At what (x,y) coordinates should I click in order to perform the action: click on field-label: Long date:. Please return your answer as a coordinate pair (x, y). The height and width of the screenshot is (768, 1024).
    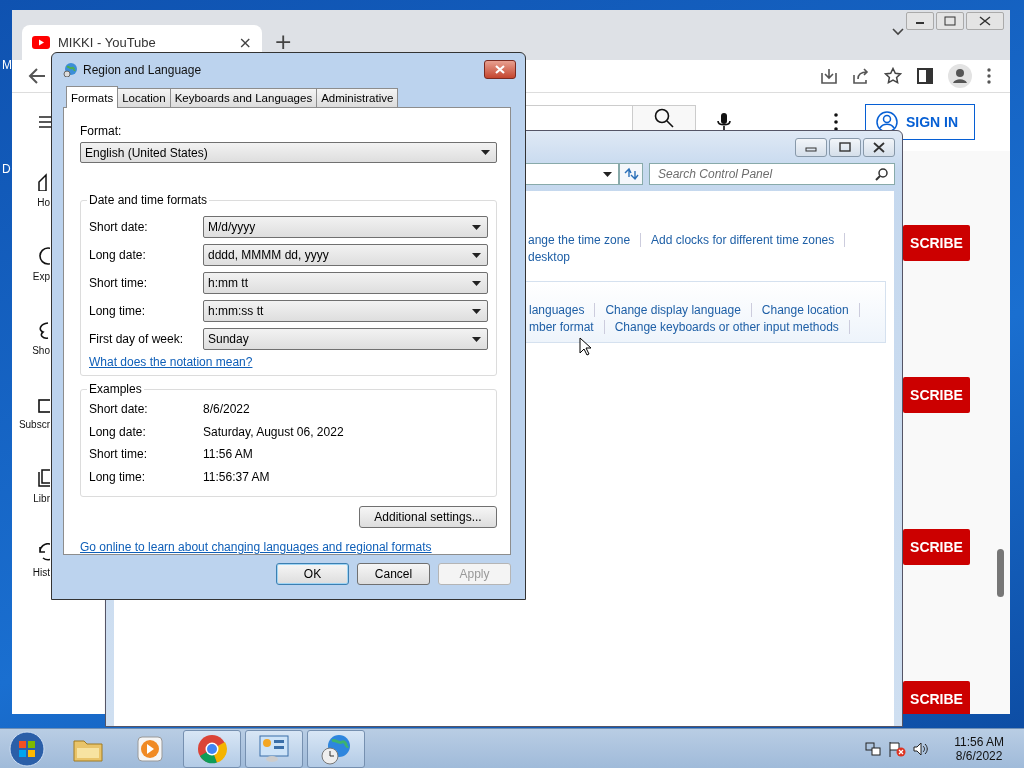
    Looking at the image, I should click on (118, 255).